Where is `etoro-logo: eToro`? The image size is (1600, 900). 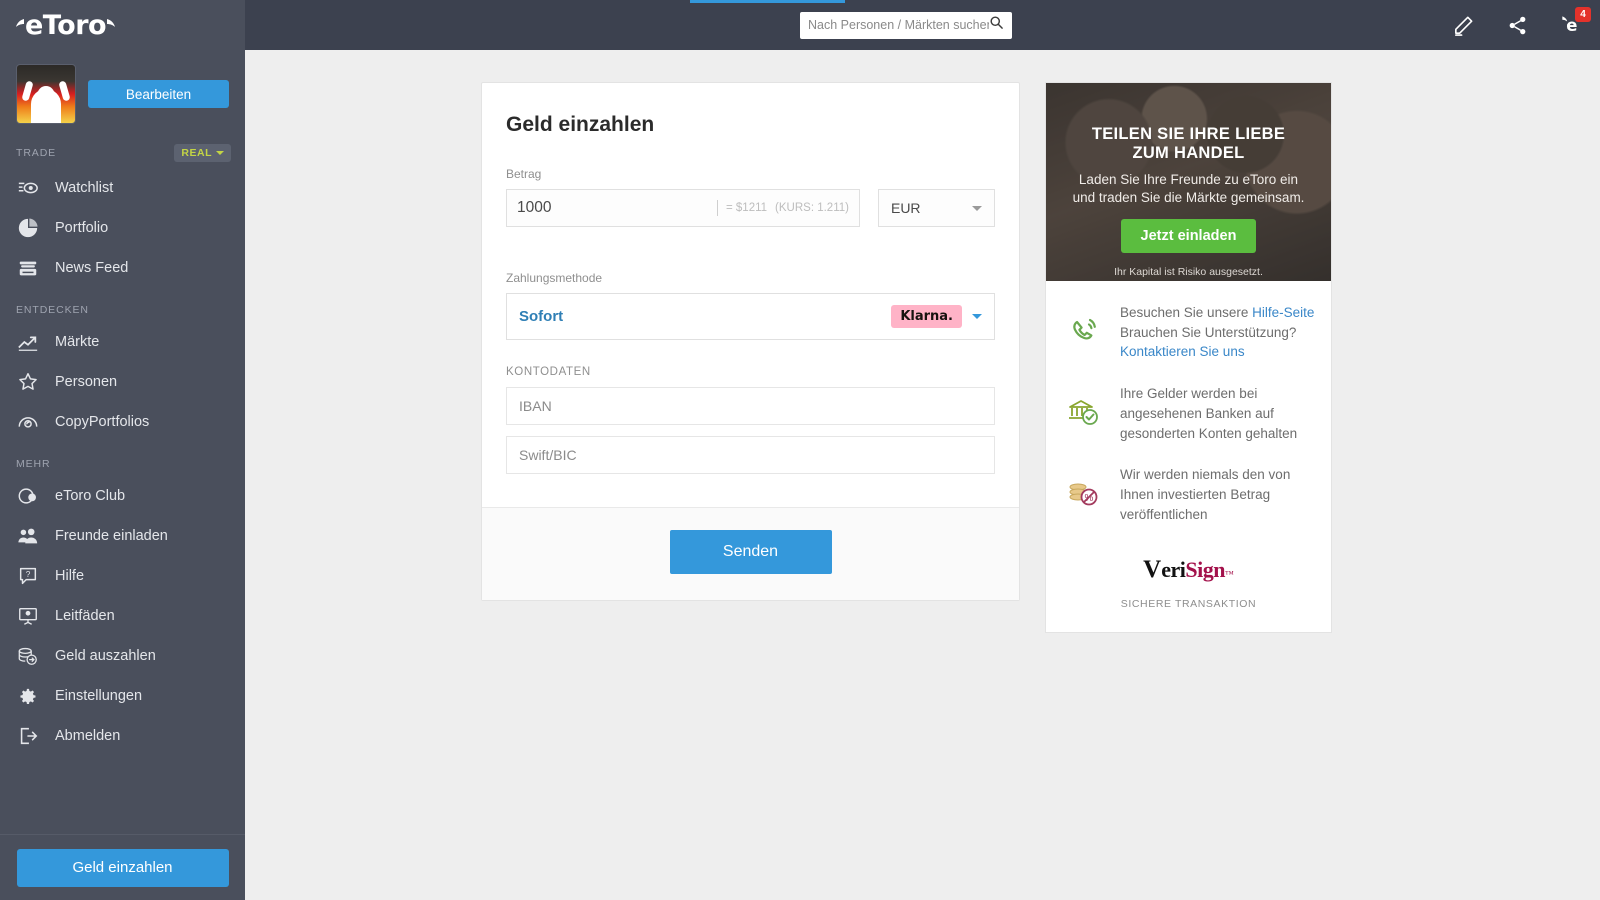
etoro-logo: eToro is located at coordinates (122, 25).